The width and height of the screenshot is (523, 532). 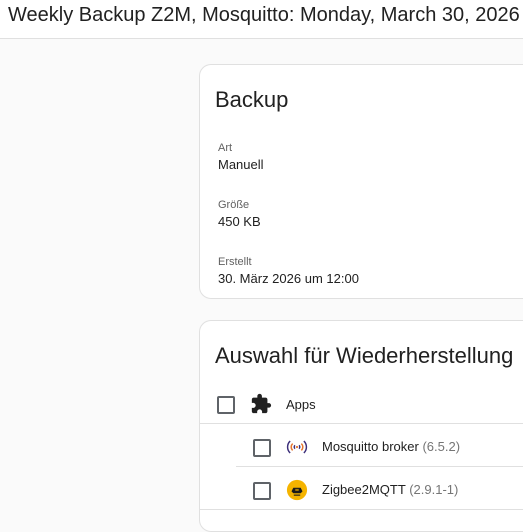 What do you see at coordinates (226, 405) in the screenshot?
I see `apps-checkbox` at bounding box center [226, 405].